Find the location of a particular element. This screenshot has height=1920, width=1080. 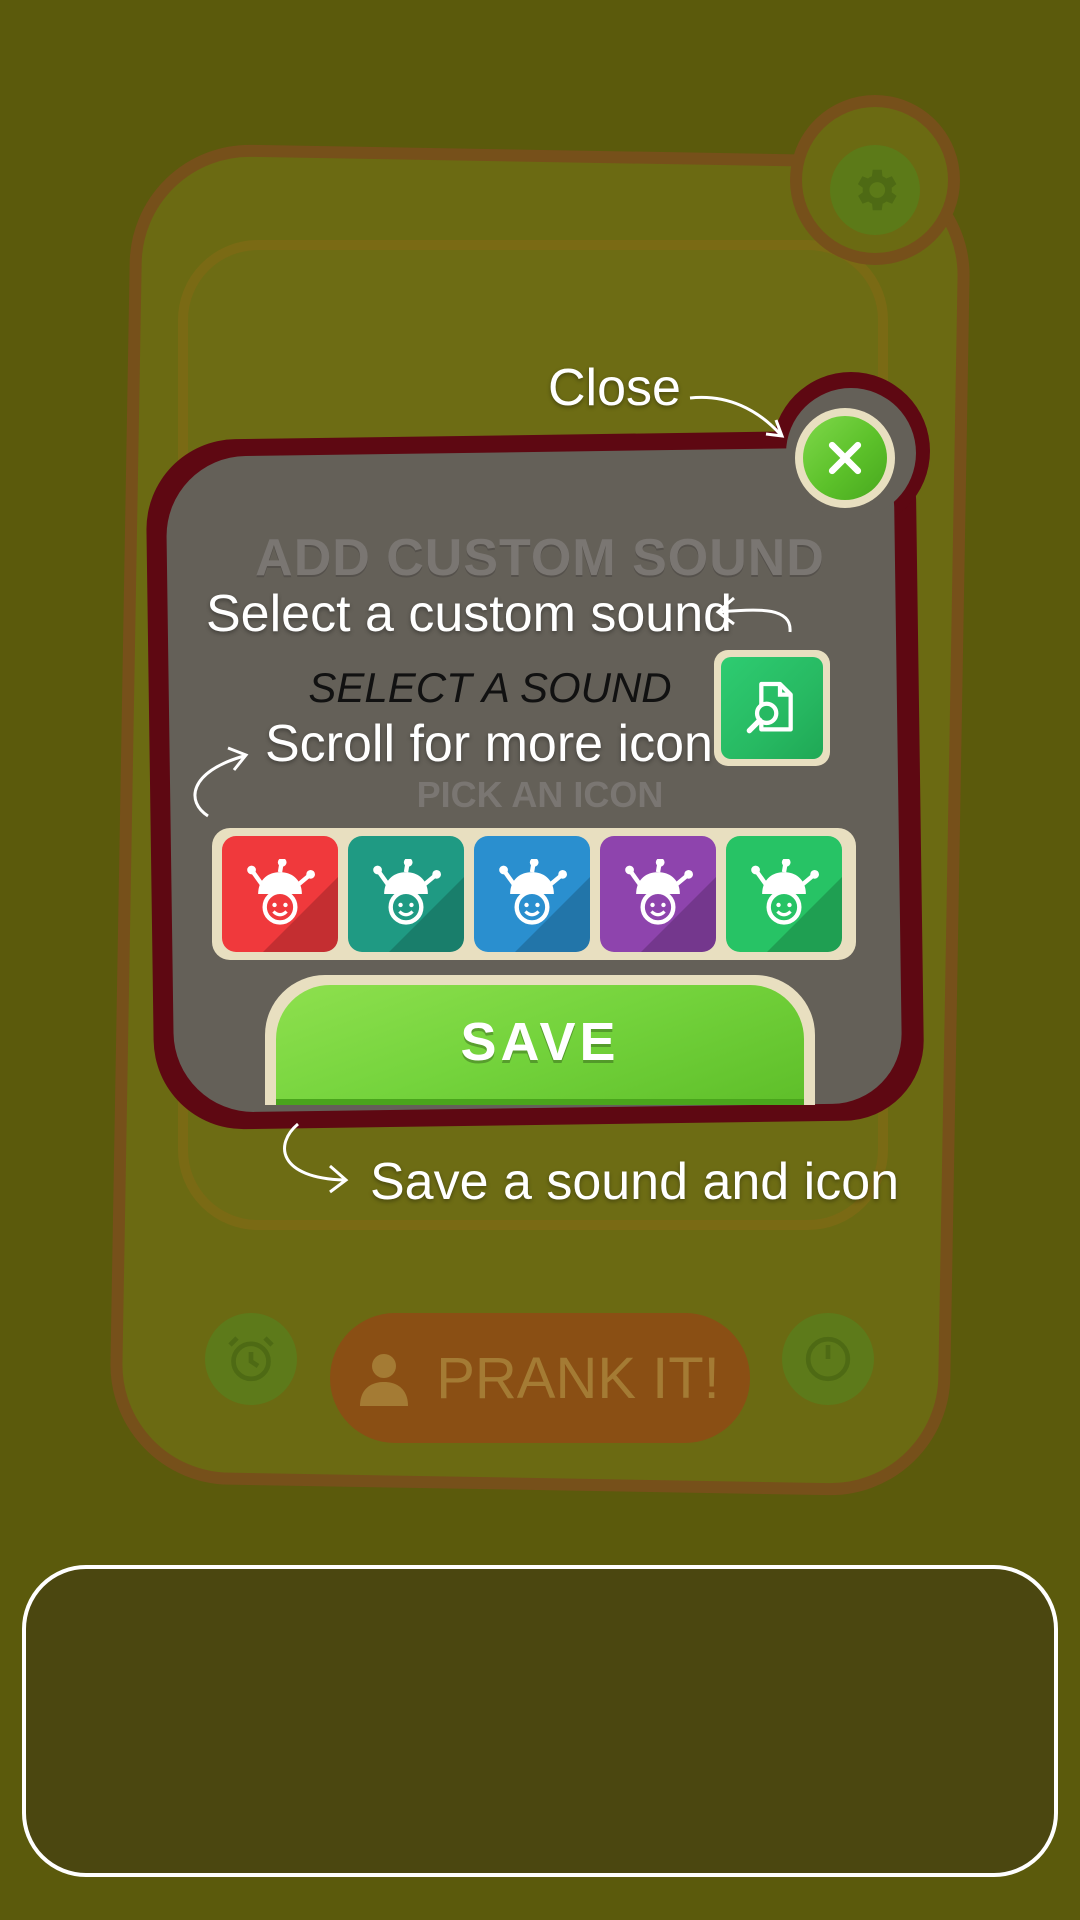

icon-option-red is located at coordinates (280, 894).